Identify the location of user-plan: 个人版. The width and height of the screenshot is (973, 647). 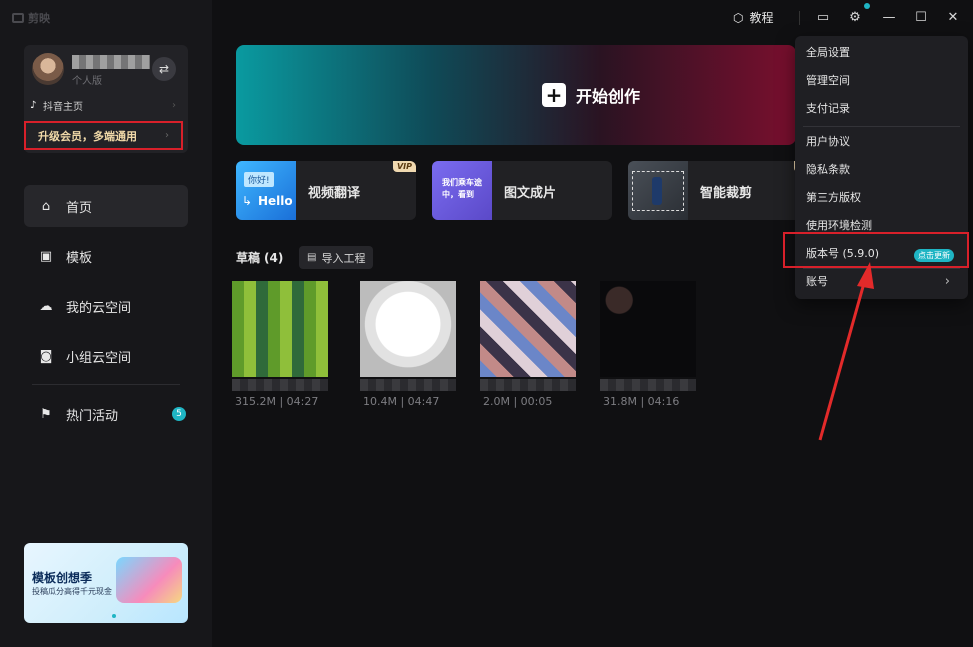
(87, 81).